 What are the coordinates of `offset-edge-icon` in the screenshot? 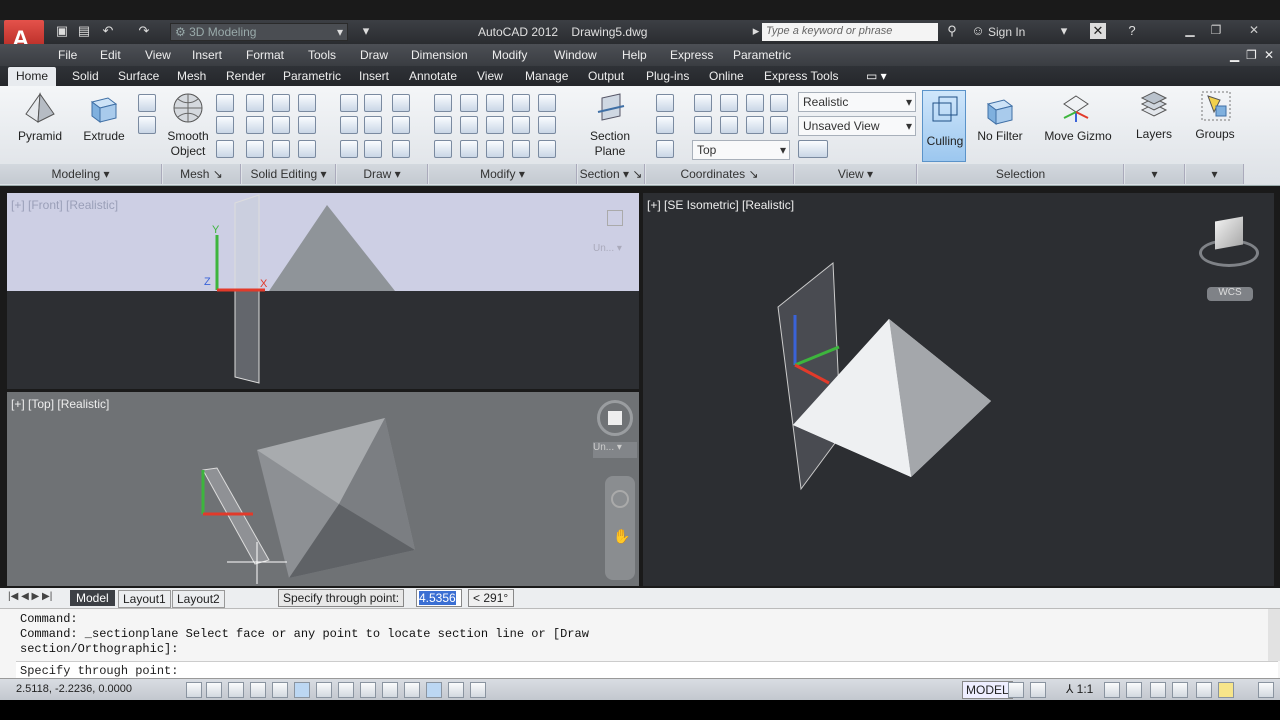 It's located at (521, 125).